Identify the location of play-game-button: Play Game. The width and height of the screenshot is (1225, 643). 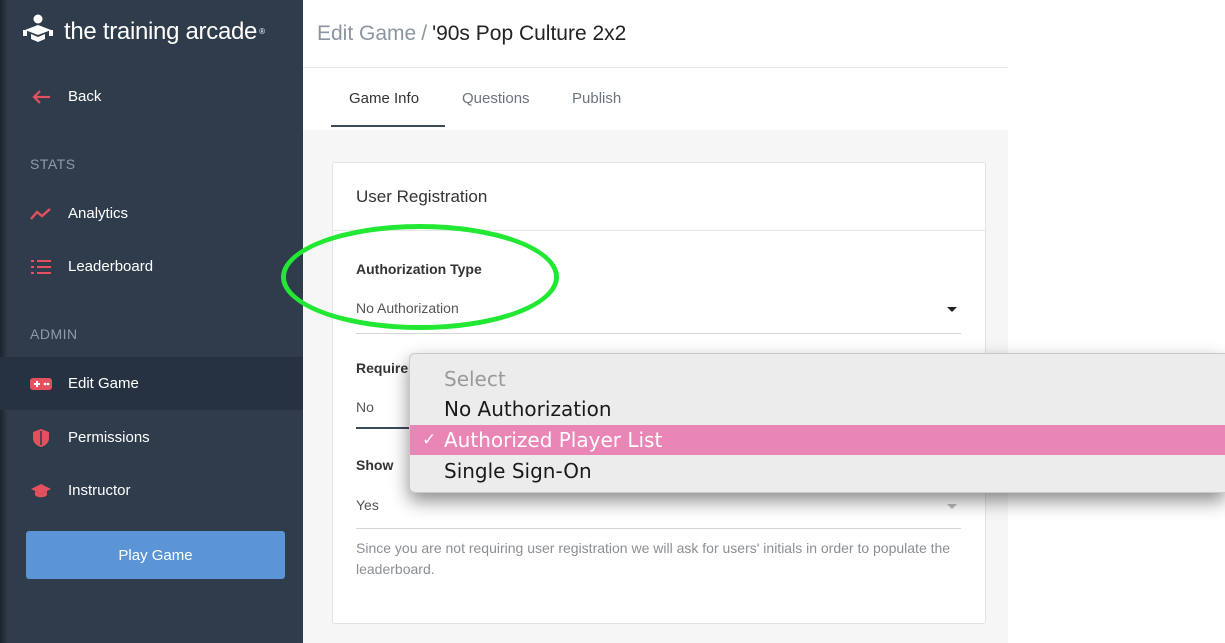
(155, 555).